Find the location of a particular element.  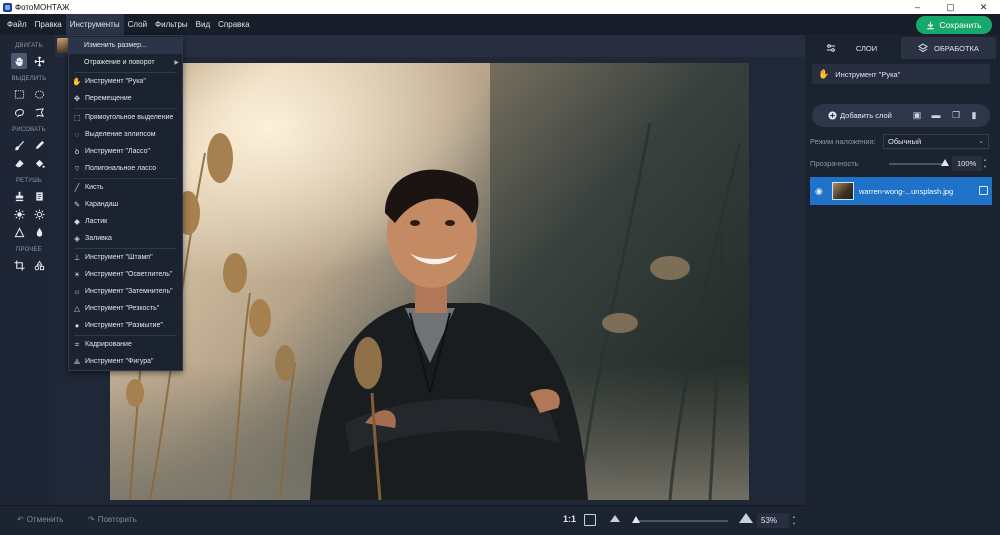

menu-file: Файл is located at coordinates (17, 24).